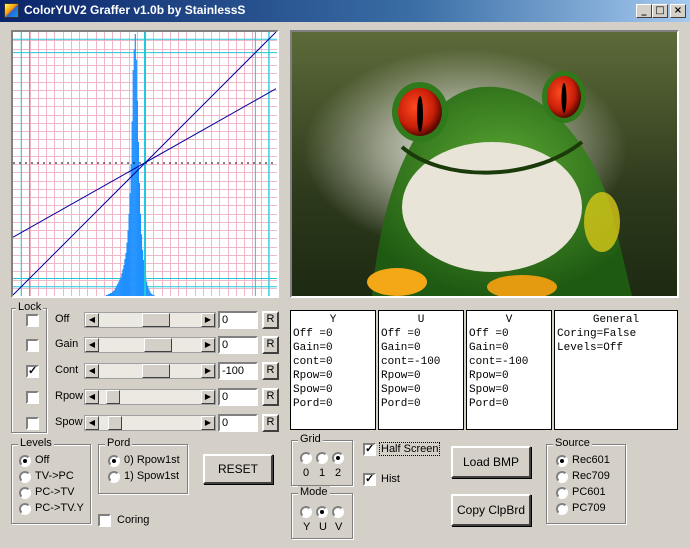 The width and height of the screenshot is (690, 548). What do you see at coordinates (270, 371) in the screenshot?
I see `reset-cont-button: R` at bounding box center [270, 371].